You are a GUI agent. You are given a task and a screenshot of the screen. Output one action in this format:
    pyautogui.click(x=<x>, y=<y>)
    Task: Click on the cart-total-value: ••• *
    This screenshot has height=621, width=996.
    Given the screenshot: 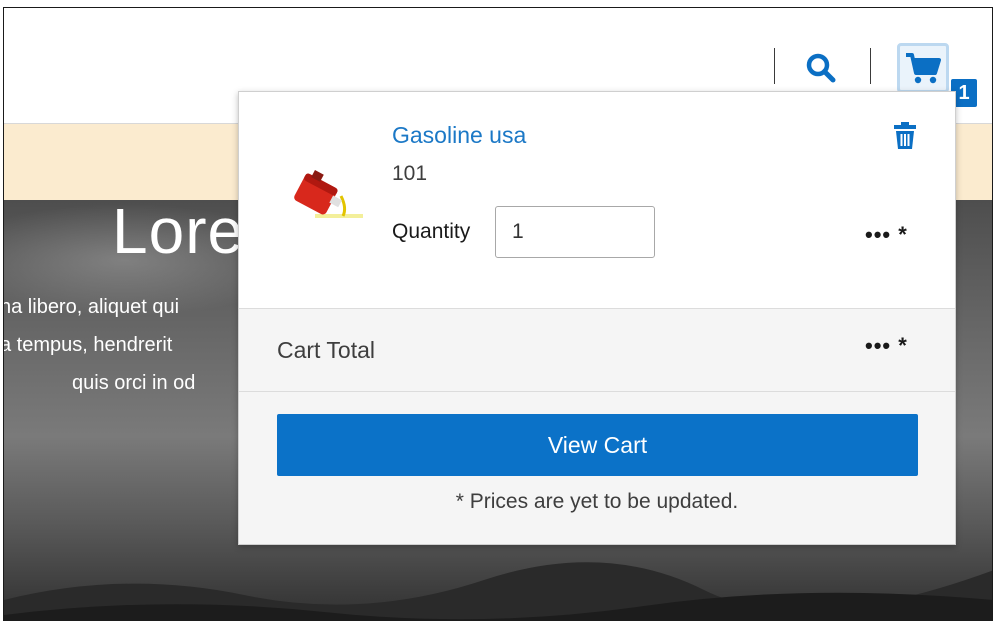 What is the action you would take?
    pyautogui.click(x=886, y=345)
    